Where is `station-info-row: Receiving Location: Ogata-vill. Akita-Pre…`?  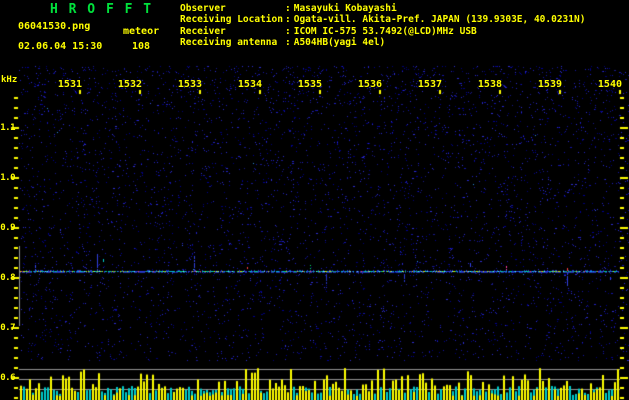 station-info-row: Receiving Location: Ogata-vill. Akita-Pre… is located at coordinates (382, 19).